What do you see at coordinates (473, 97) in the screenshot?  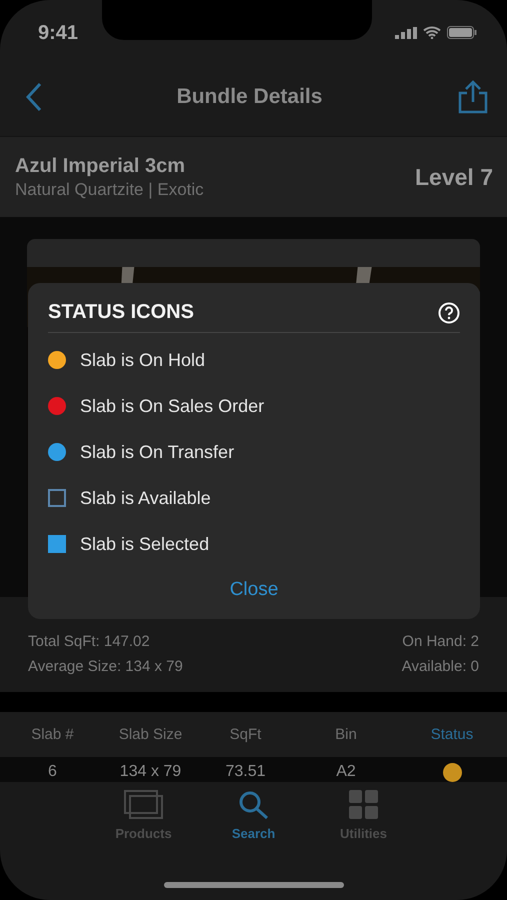 I see `share-icon` at bounding box center [473, 97].